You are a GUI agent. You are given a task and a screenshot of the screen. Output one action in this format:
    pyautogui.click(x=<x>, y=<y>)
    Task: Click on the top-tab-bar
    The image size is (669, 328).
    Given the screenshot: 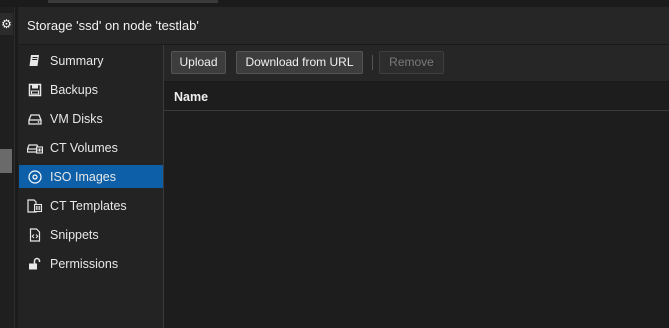 What is the action you would take?
    pyautogui.click(x=133, y=1)
    